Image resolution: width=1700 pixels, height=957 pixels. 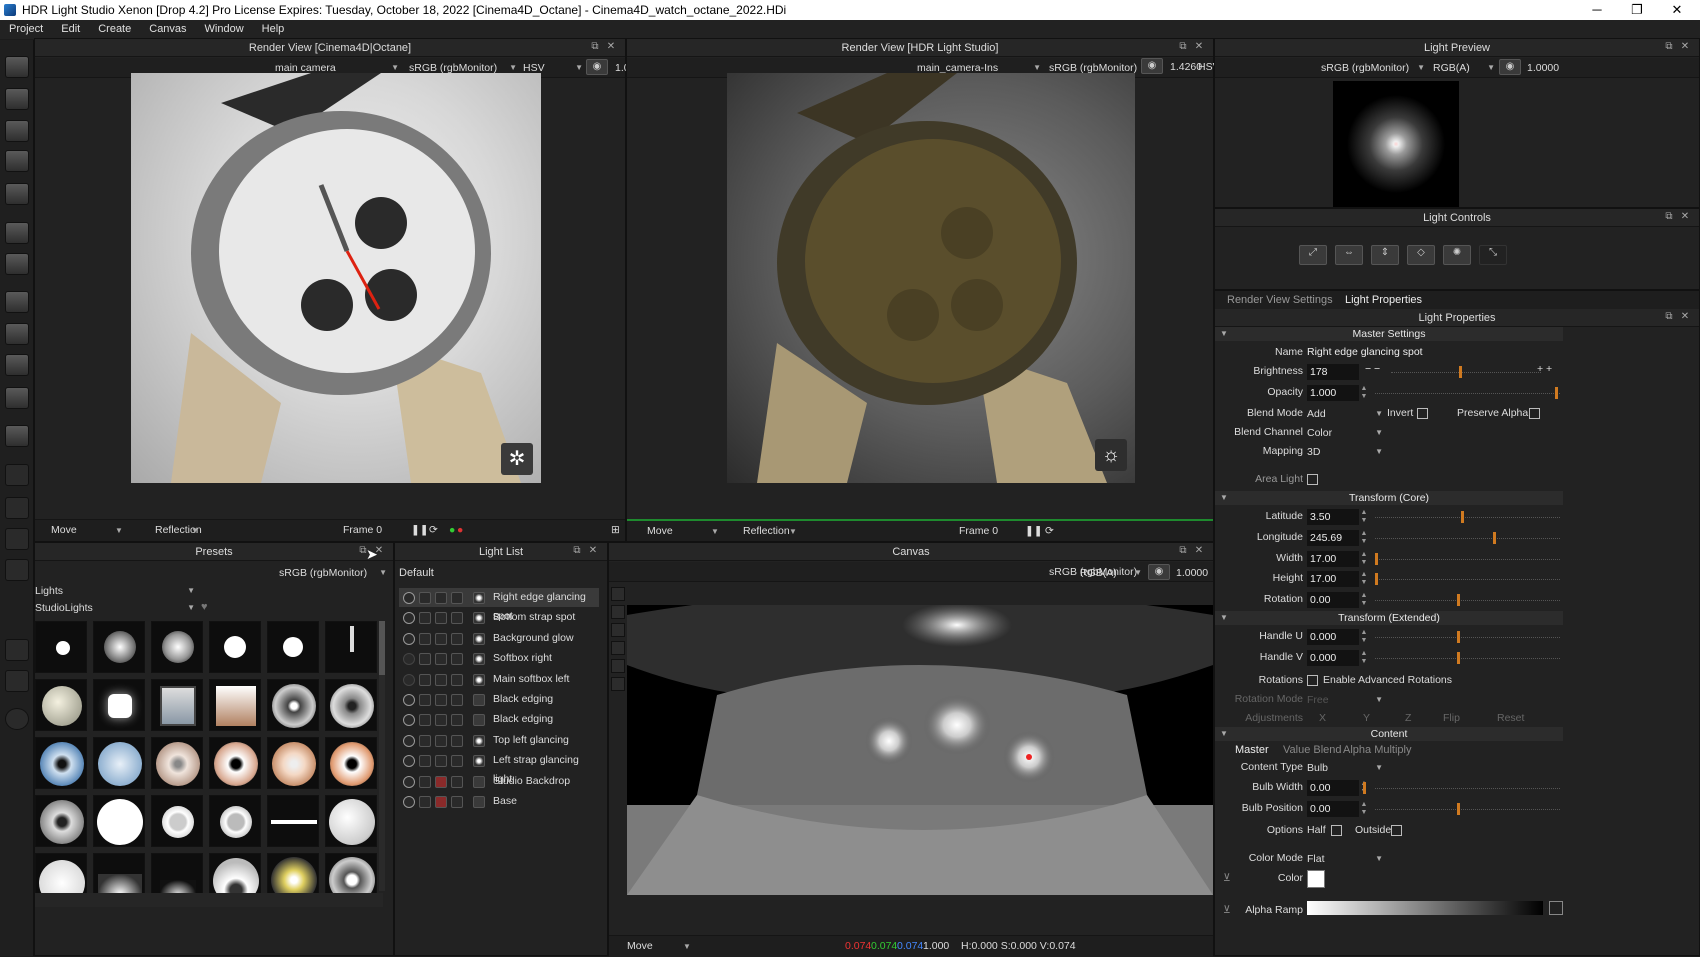 What do you see at coordinates (1669, 47) in the screenshot?
I see `undock-icon: ⧉` at bounding box center [1669, 47].